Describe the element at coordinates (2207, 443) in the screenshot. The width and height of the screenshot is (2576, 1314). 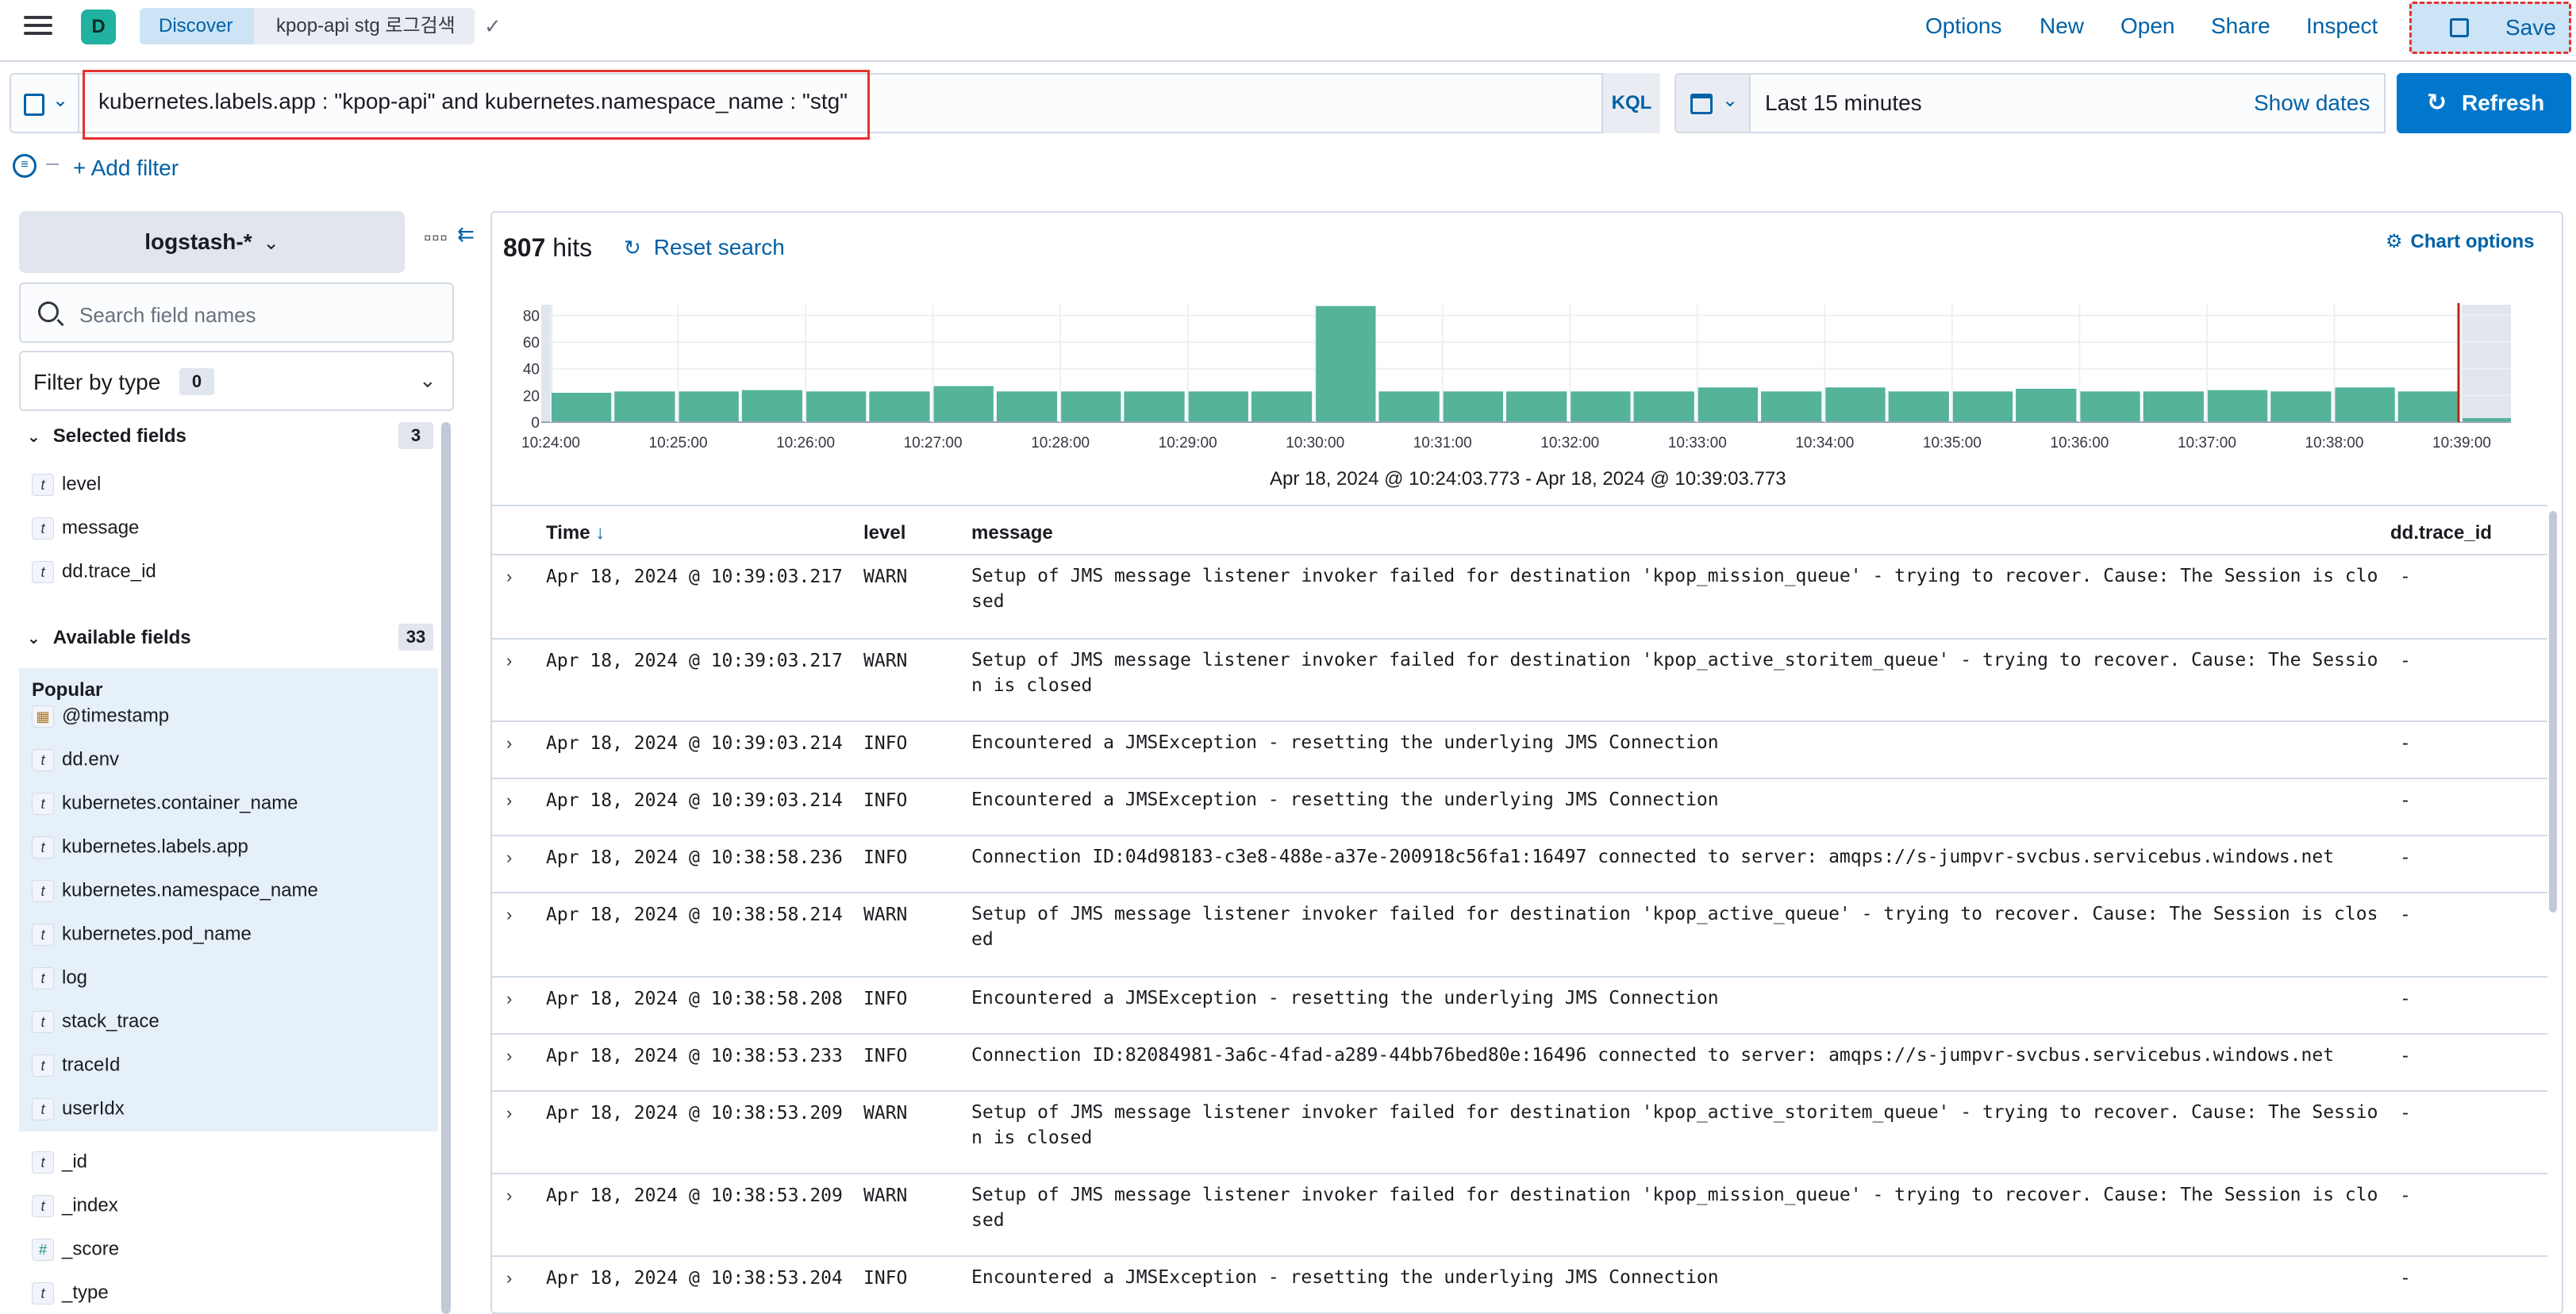
I see `x-tick-label: 10:37:00` at that location.